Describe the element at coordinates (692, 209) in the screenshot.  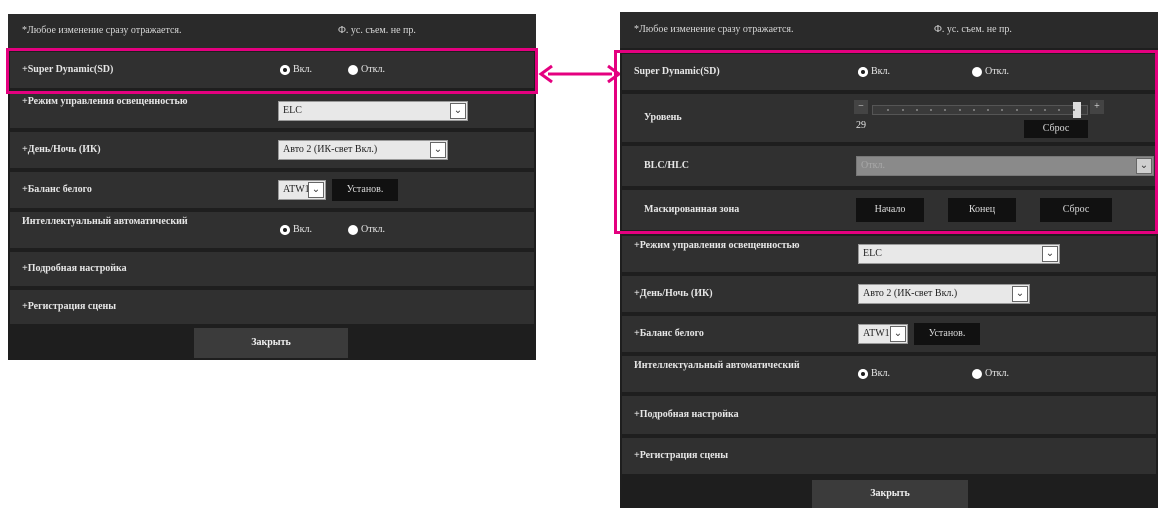
I see `mask-area-label: Маскированная зона` at that location.